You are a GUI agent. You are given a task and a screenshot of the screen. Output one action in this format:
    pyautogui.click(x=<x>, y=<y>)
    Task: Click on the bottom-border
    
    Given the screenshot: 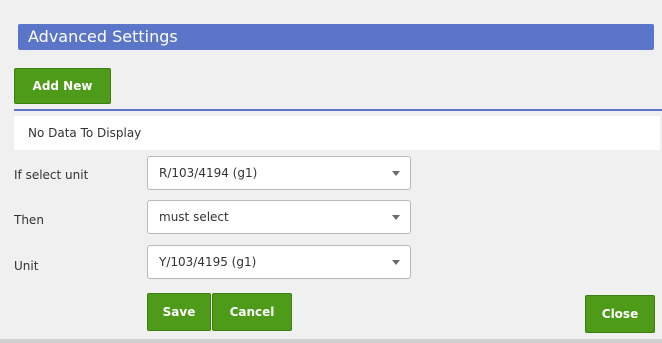 What is the action you would take?
    pyautogui.click(x=331, y=341)
    